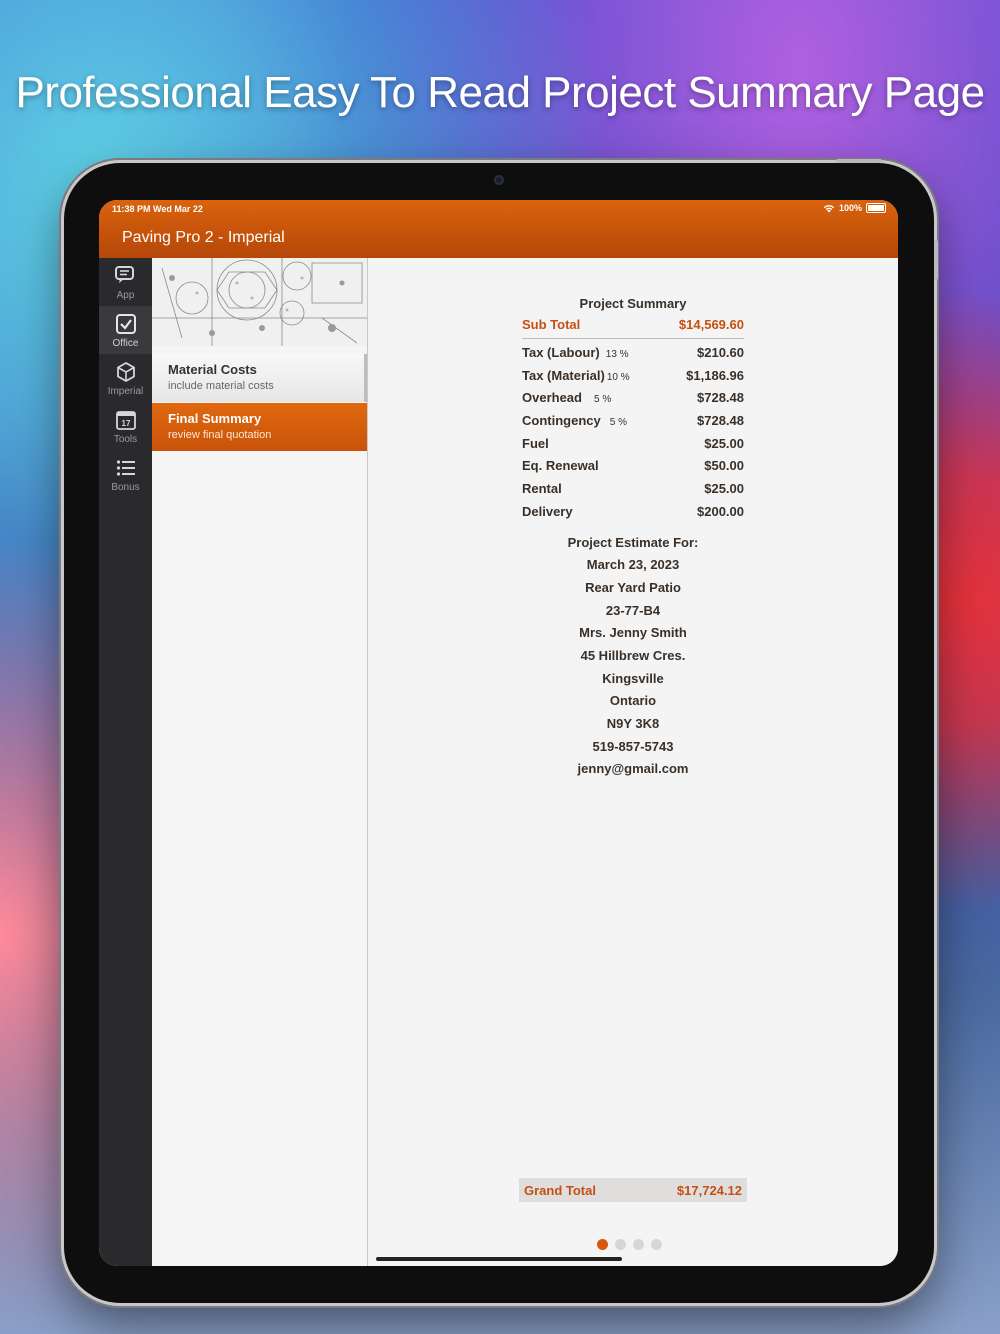 This screenshot has width=1000, height=1334. What do you see at coordinates (633, 723) in the screenshot?
I see `client-postal-code: N9Y 3K8` at bounding box center [633, 723].